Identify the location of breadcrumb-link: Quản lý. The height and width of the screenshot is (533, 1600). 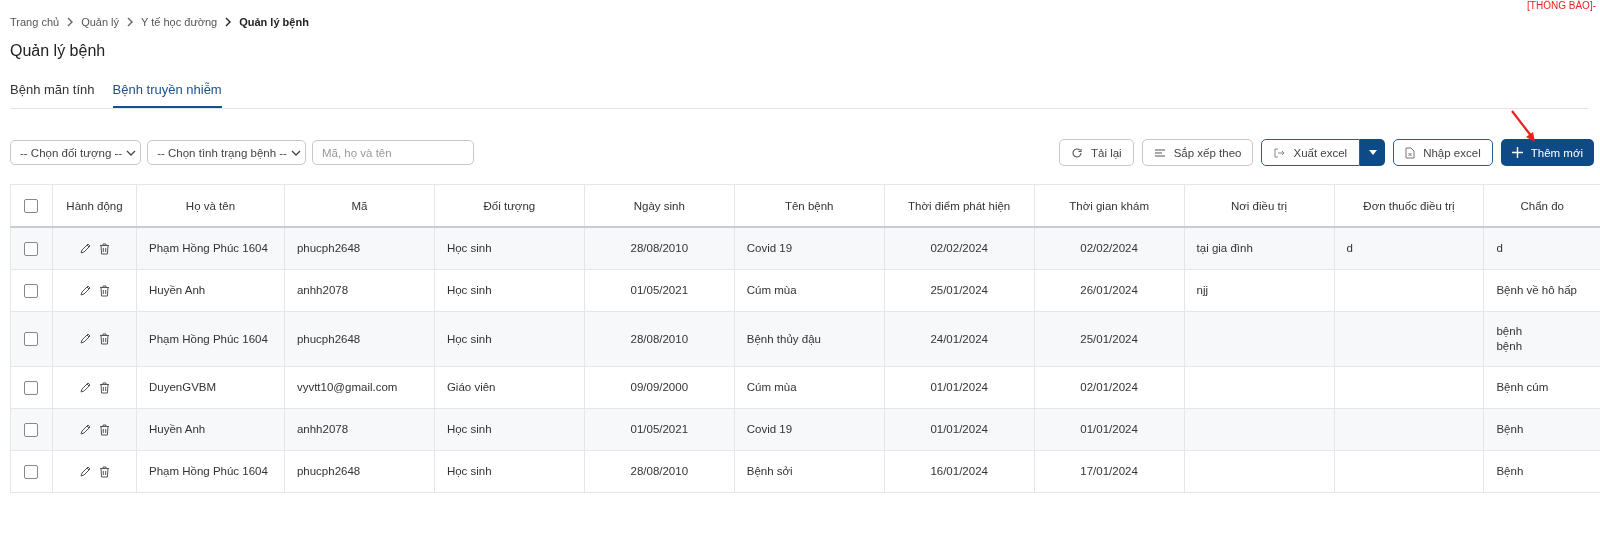
(100, 22).